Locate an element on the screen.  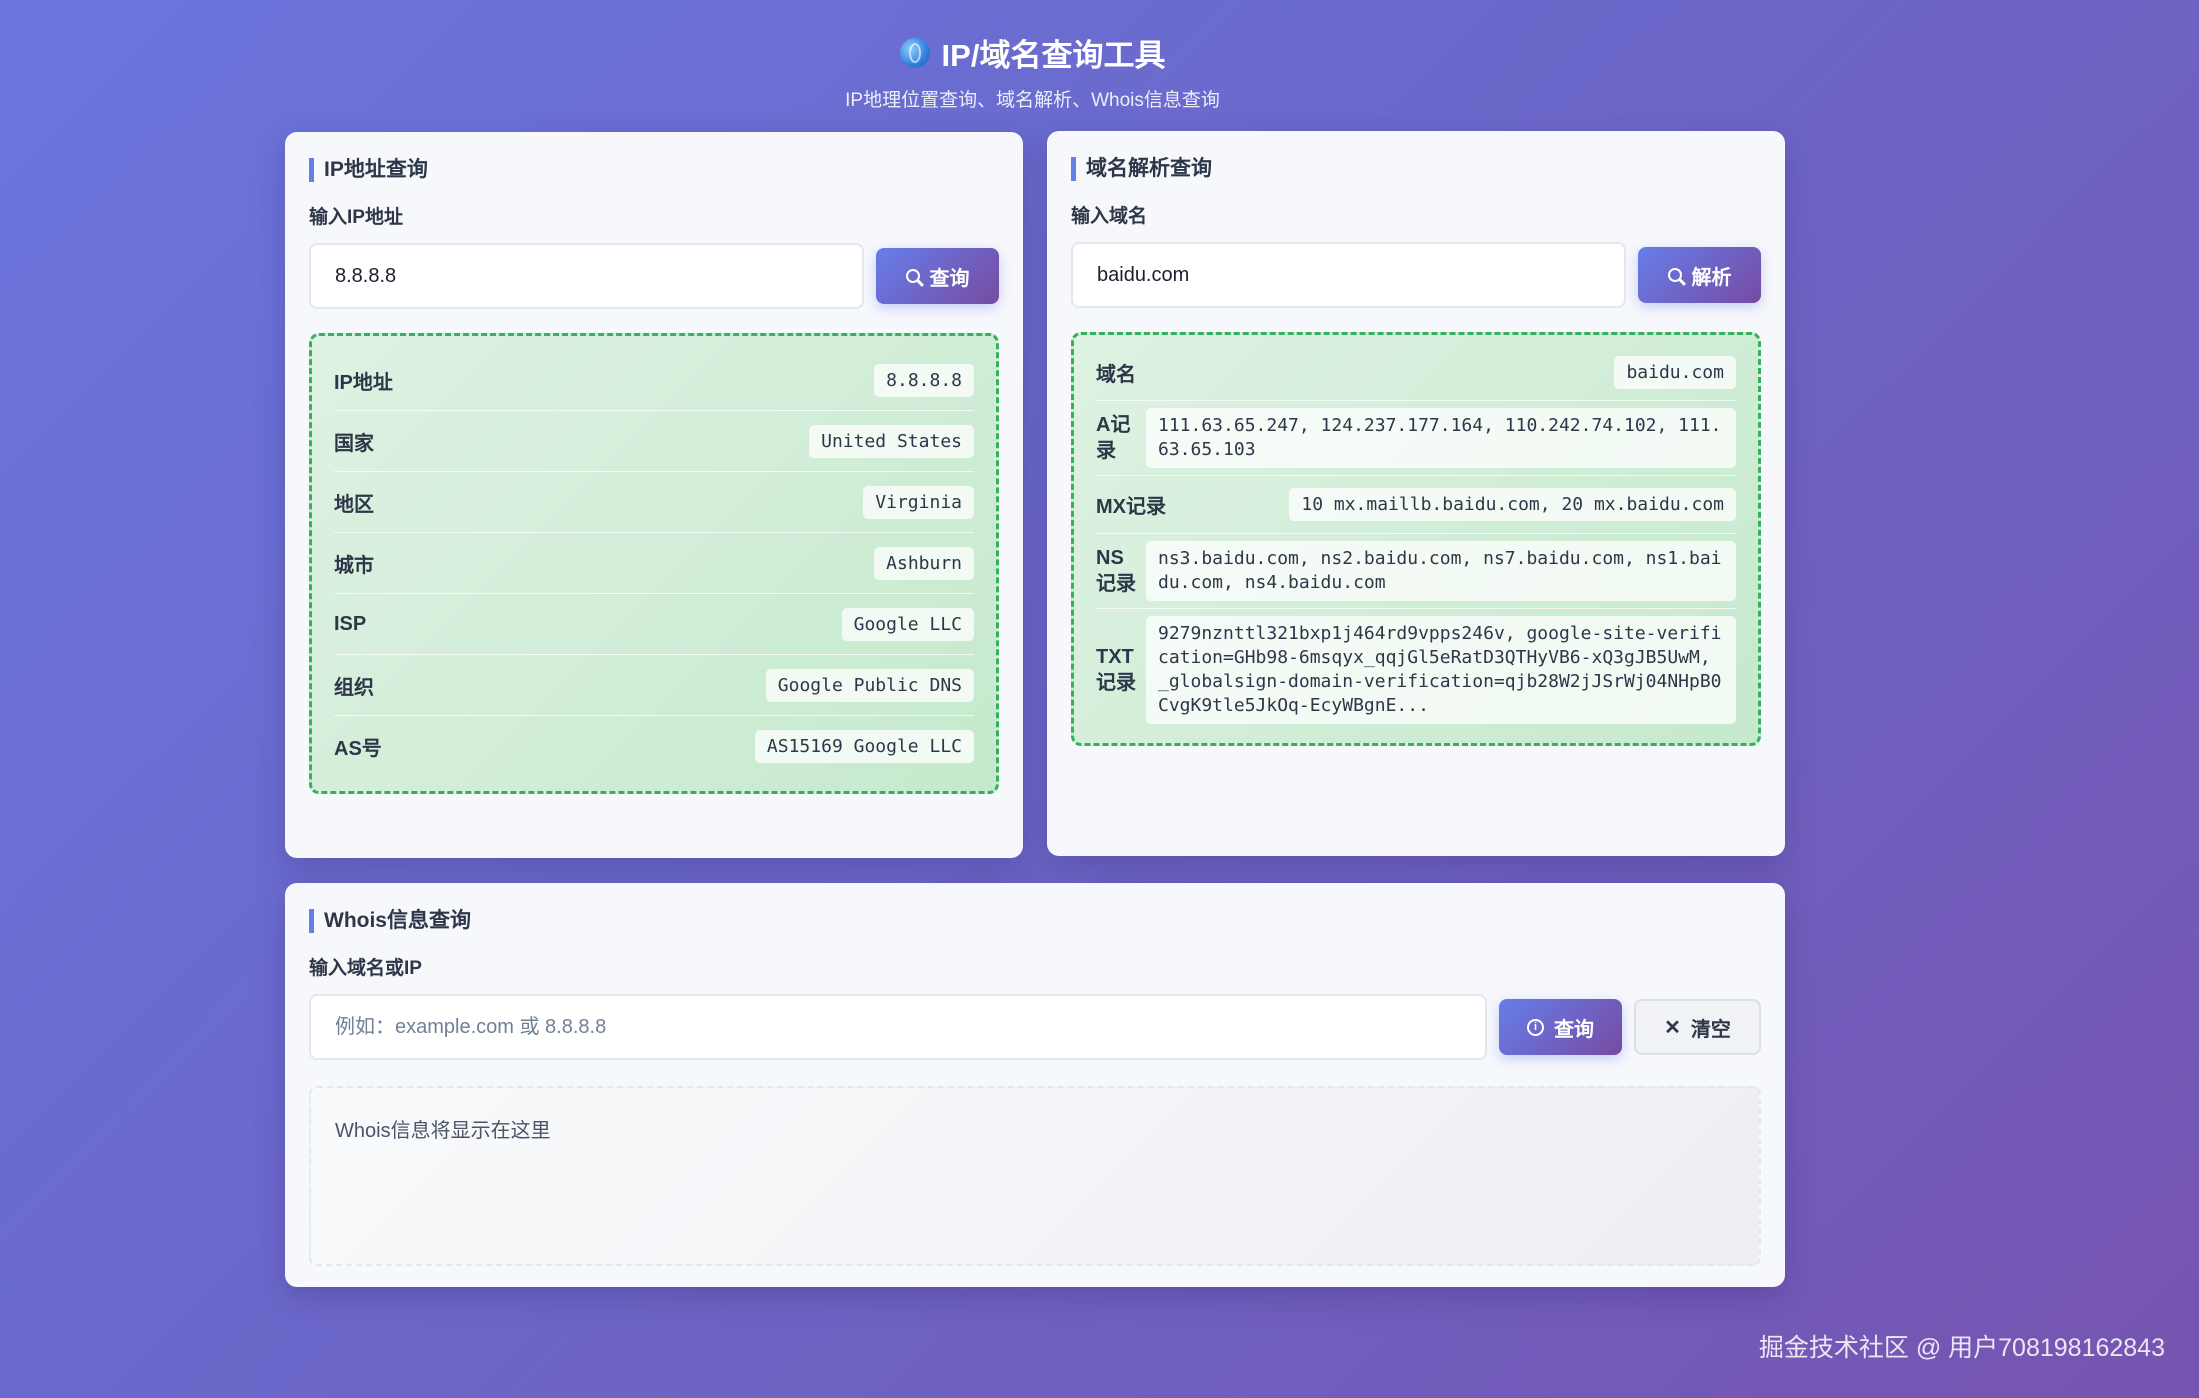
resolve-button: 解析 is located at coordinates (1699, 275).